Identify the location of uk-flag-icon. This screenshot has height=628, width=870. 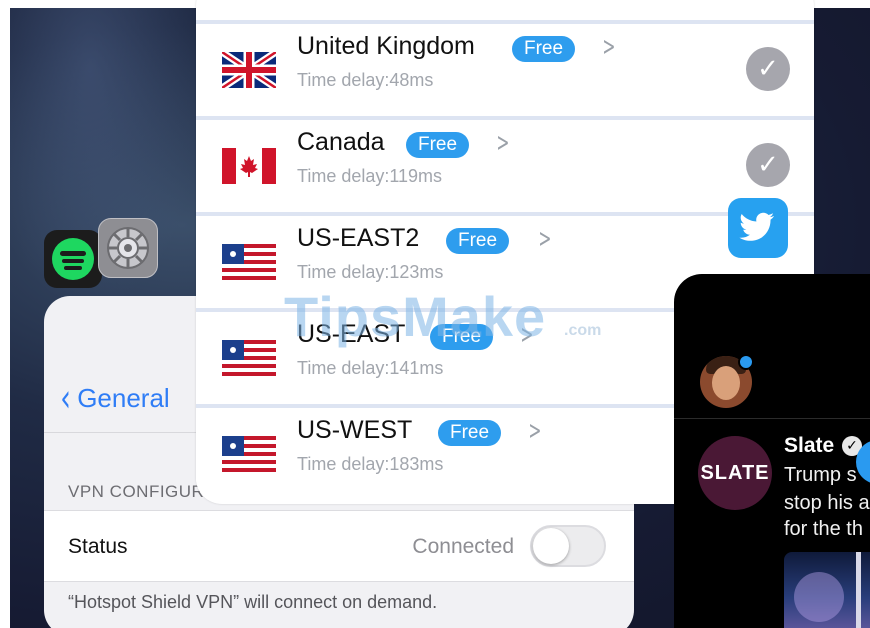
(249, 70).